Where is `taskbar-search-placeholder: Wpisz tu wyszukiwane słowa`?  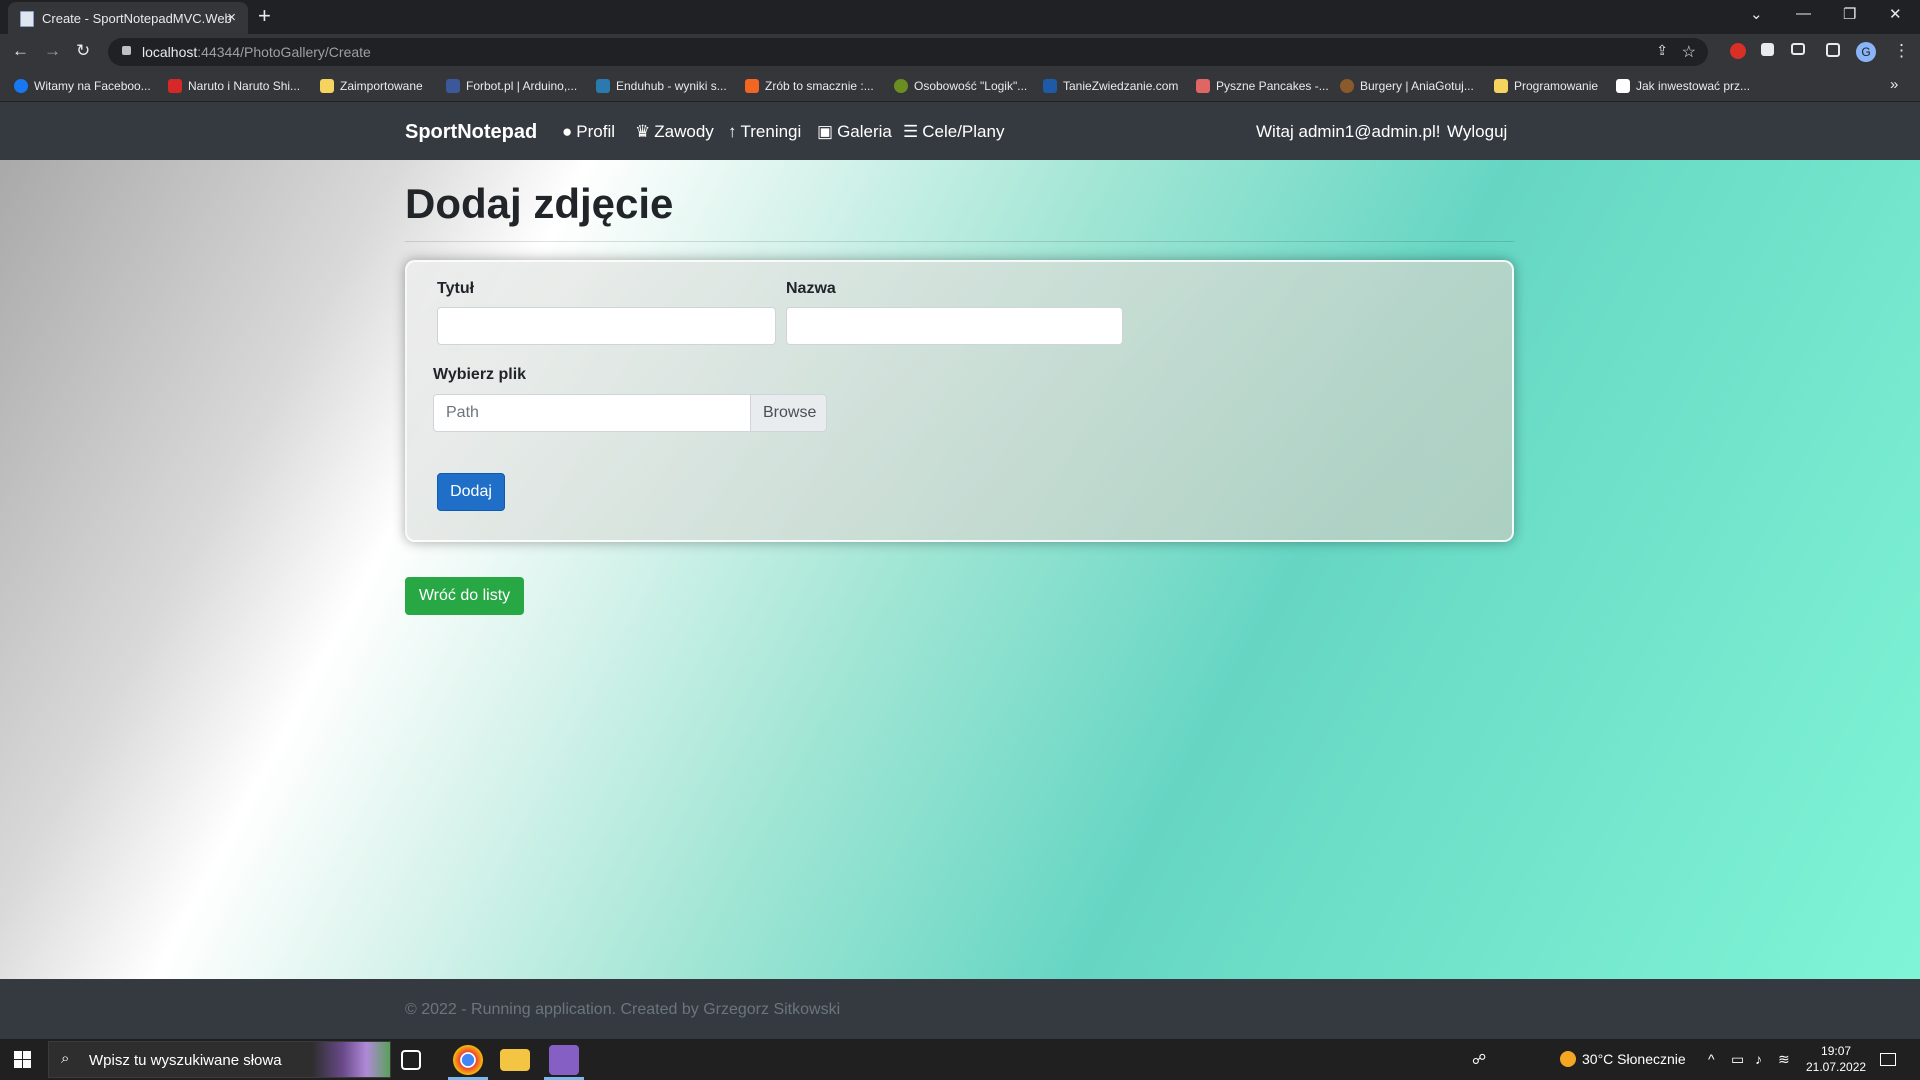 taskbar-search-placeholder: Wpisz tu wyszukiwane słowa is located at coordinates (185, 1060).